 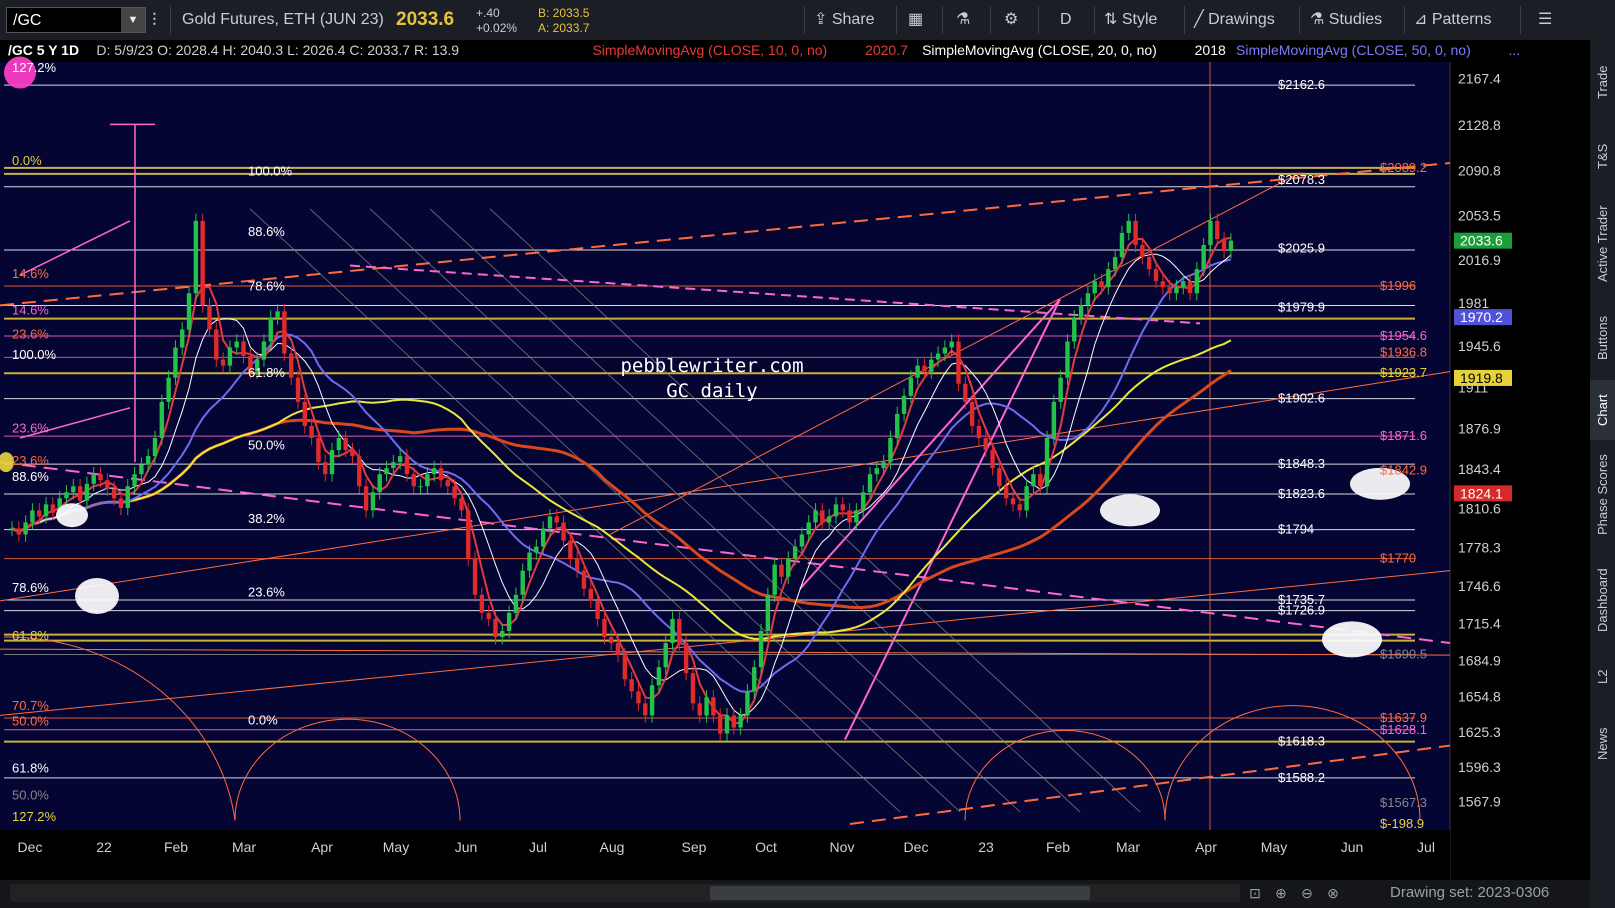 What do you see at coordinates (104, 847) in the screenshot?
I see `x-tick-label: 22` at bounding box center [104, 847].